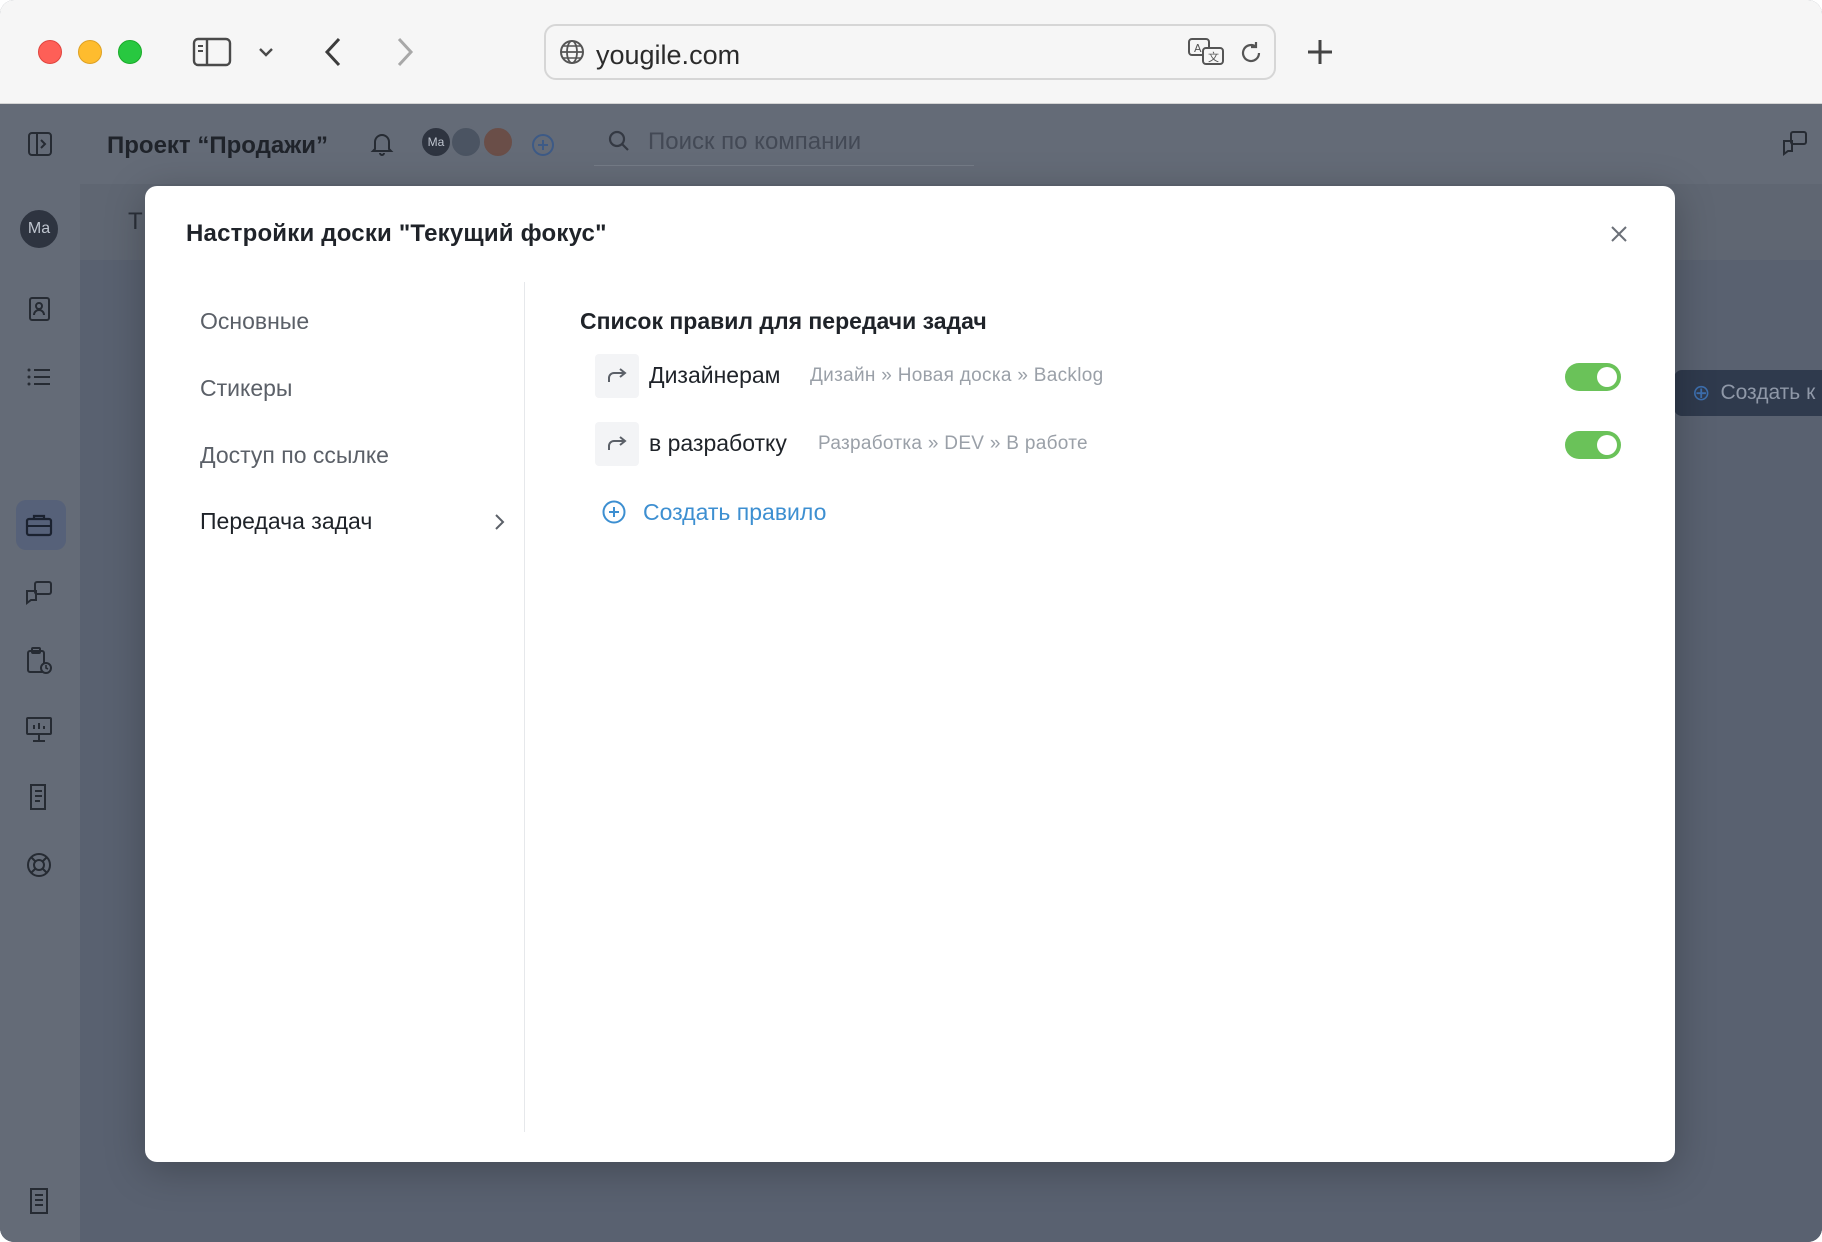  What do you see at coordinates (39, 377) in the screenshot?
I see `list-icon` at bounding box center [39, 377].